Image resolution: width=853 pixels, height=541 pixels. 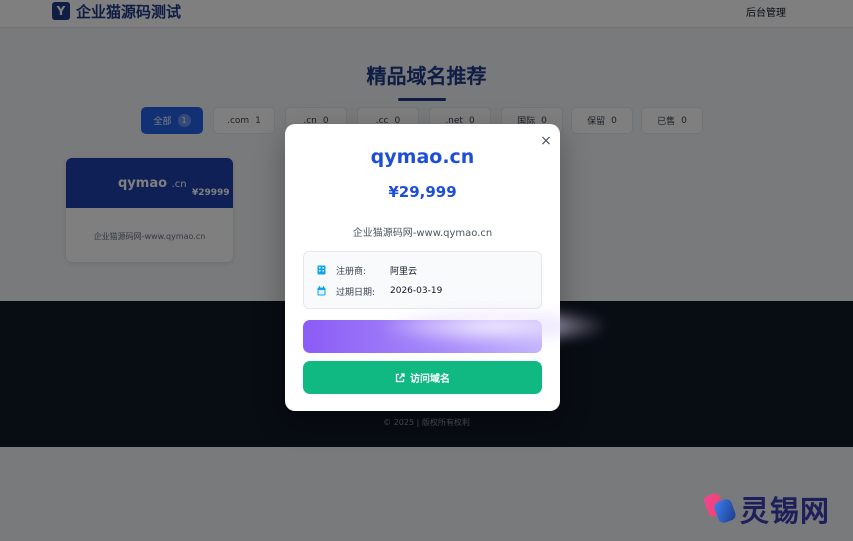 I want to click on expiry-label: 过期日期:, so click(x=356, y=292).